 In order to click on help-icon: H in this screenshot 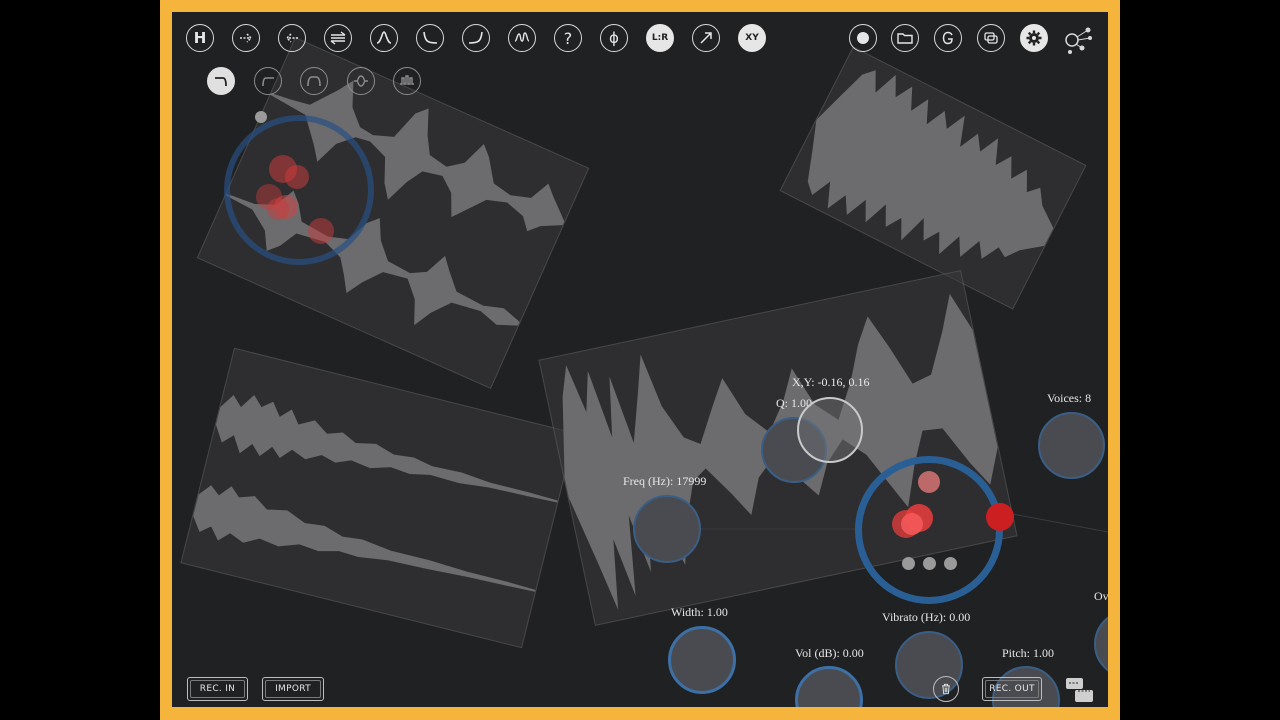, I will do `click(200, 38)`.